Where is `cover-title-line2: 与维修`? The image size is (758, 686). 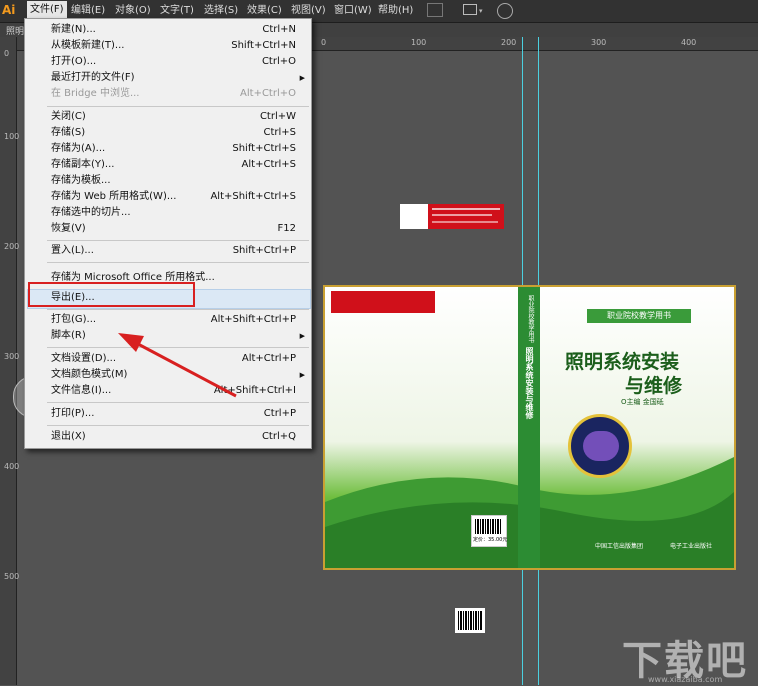
cover-title-line2: 与维修 is located at coordinates (654, 386).